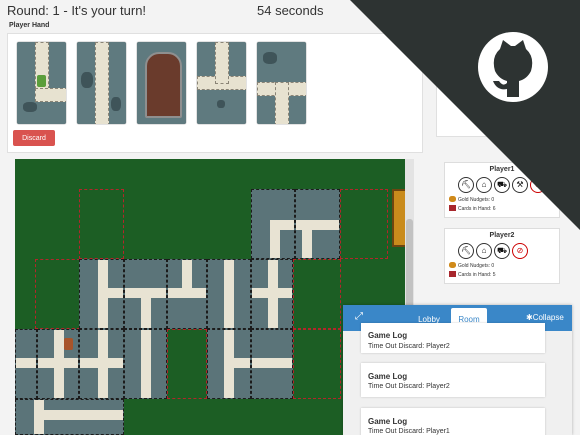 The width and height of the screenshot is (580, 435). What do you see at coordinates (529, 317) in the screenshot?
I see `gear-icon: ✱` at bounding box center [529, 317].